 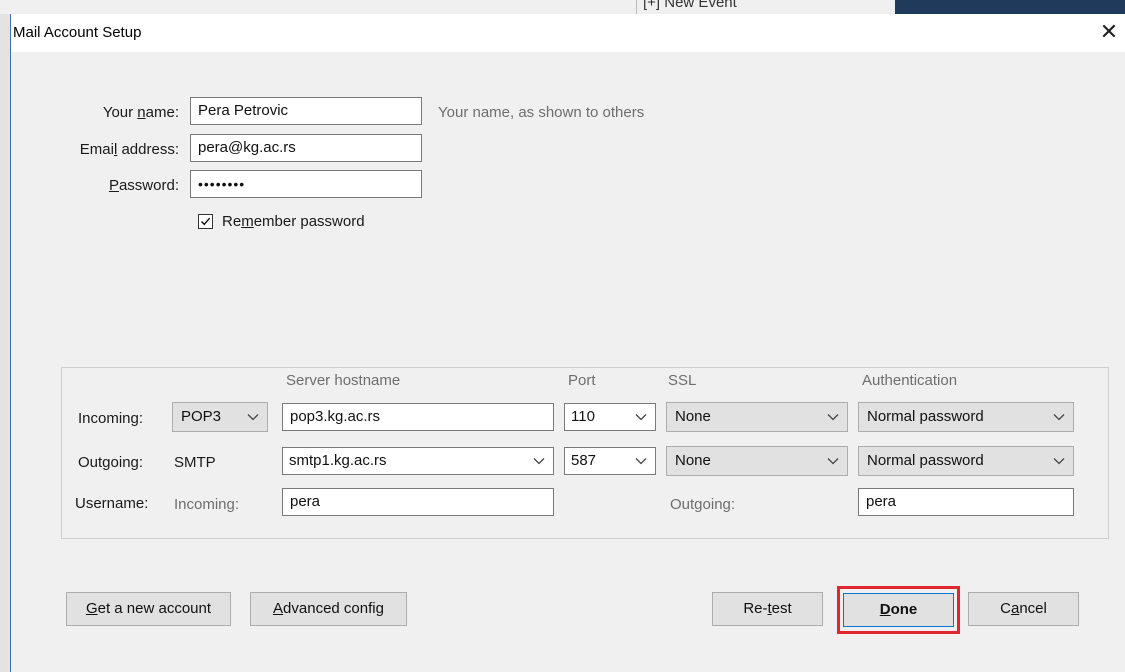 What do you see at coordinates (418, 417) in the screenshot?
I see `incoming-hostname-input: pop3.kg.ac.rs` at bounding box center [418, 417].